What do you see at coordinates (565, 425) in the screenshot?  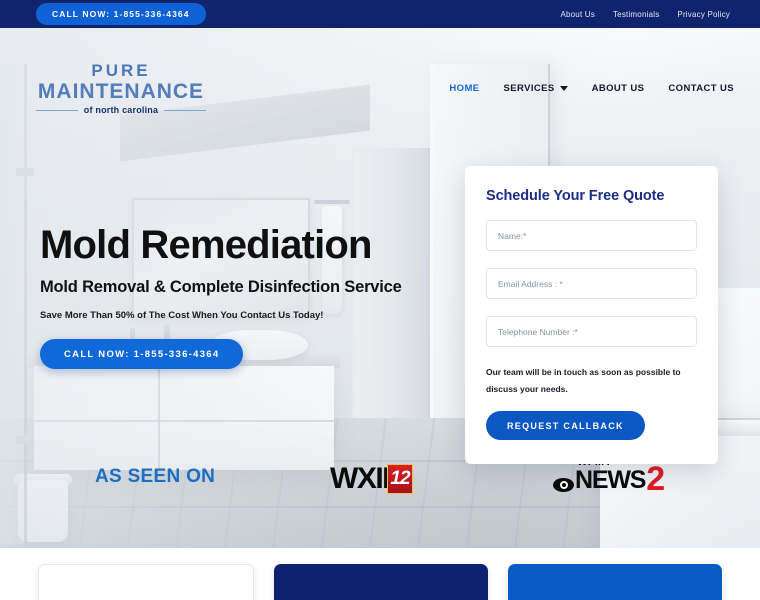 I see `request-callback-button: REQUEST CALLBACK` at bounding box center [565, 425].